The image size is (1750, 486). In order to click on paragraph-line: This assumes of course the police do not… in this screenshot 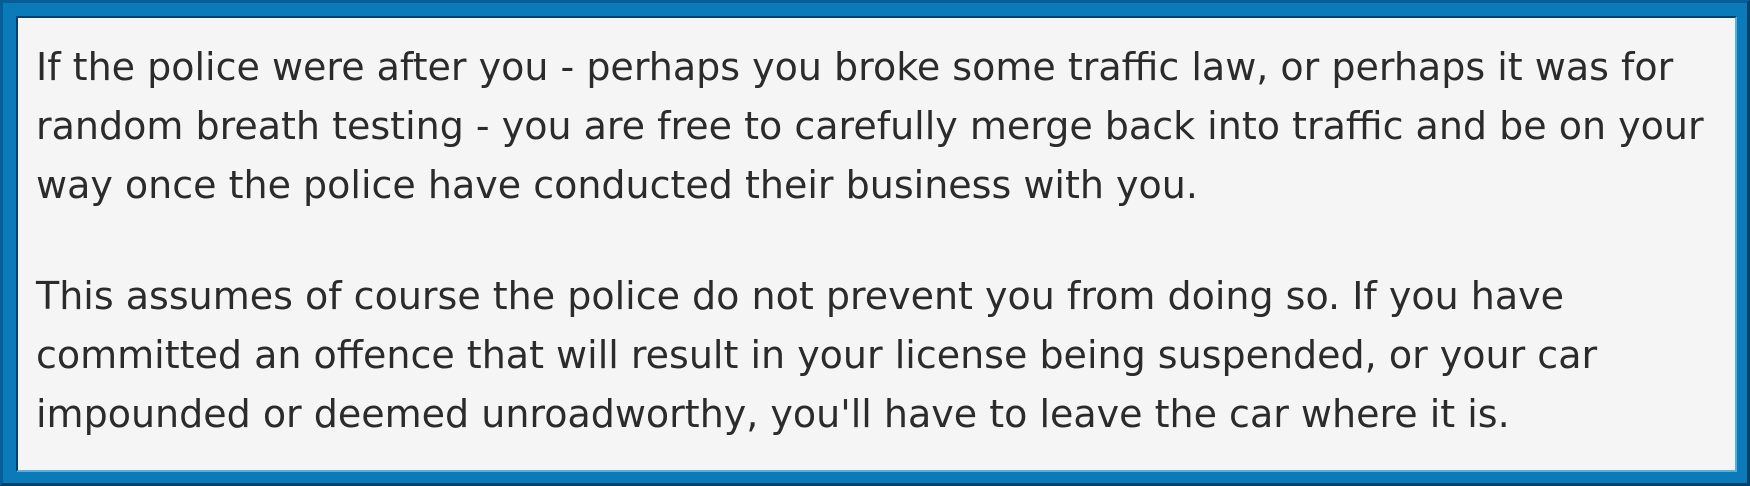, I will do `click(800, 296)`.